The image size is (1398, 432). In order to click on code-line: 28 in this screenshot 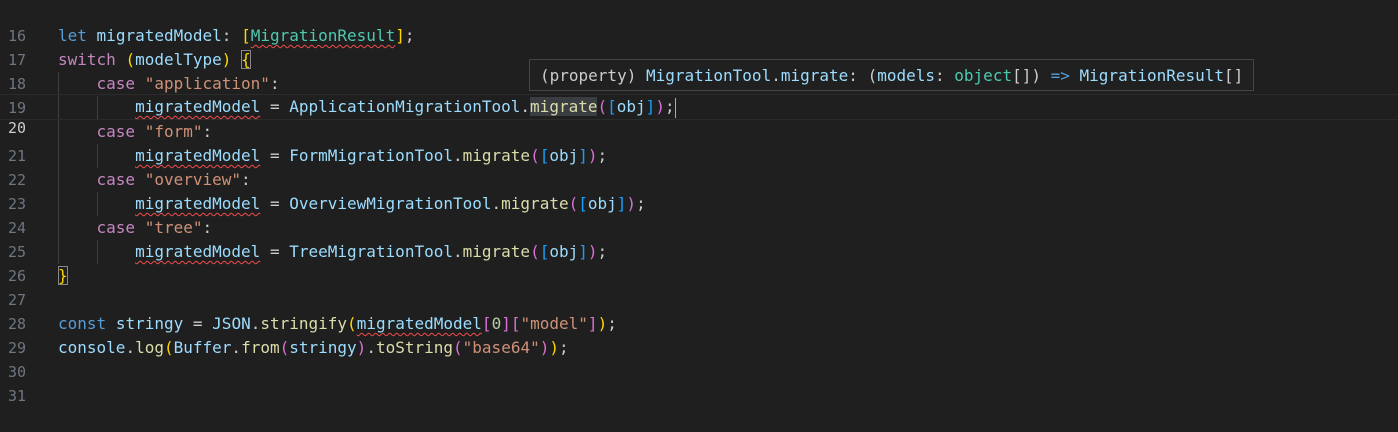, I will do `click(699, 310)`.